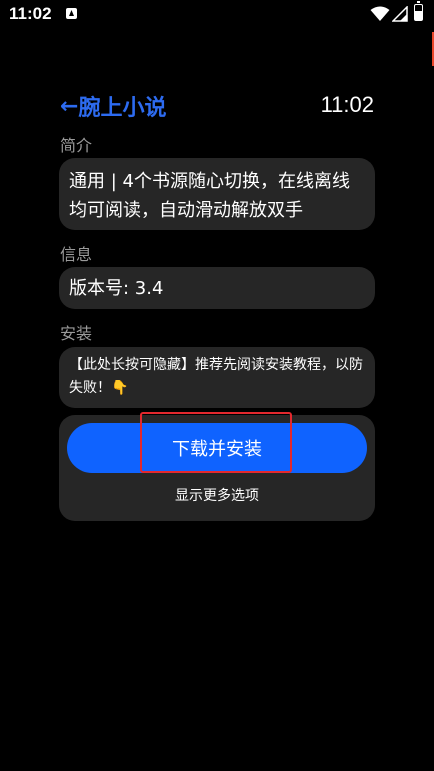 The width and height of the screenshot is (434, 771). What do you see at coordinates (418, 11) in the screenshot?
I see `battery-icon` at bounding box center [418, 11].